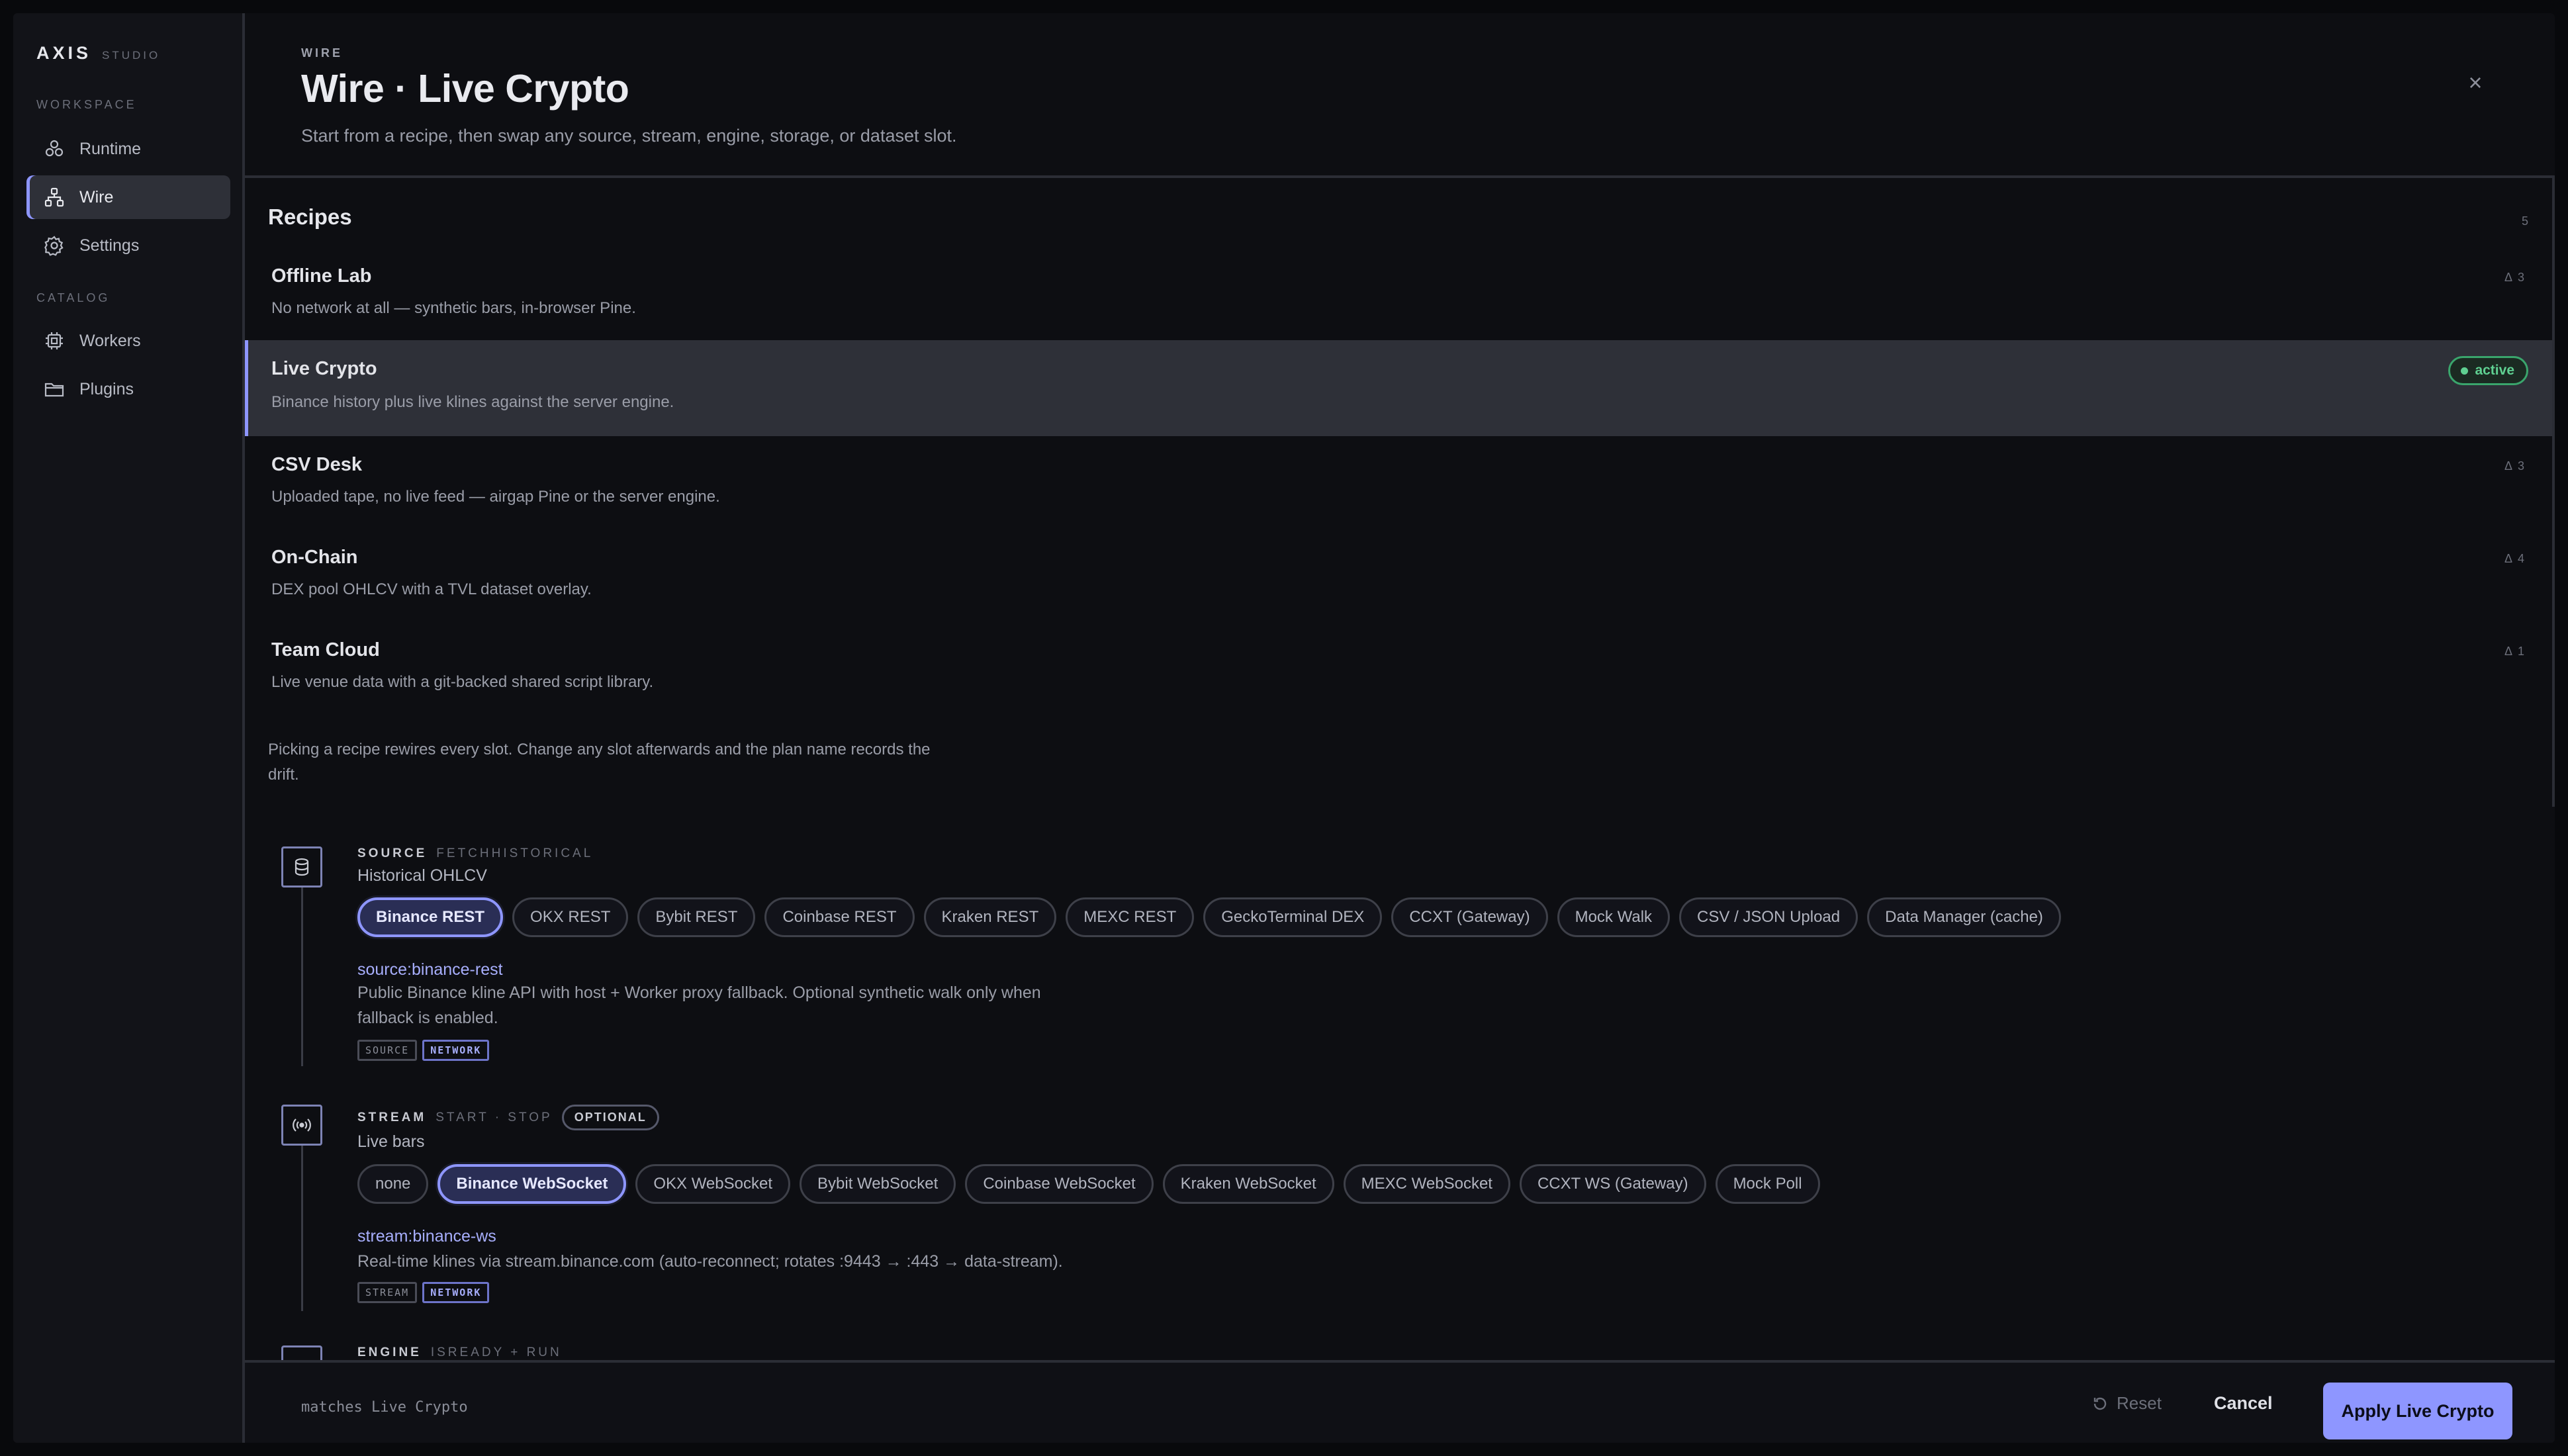  What do you see at coordinates (878, 1184) in the screenshot?
I see `stream-option: Bybit WebSocket` at bounding box center [878, 1184].